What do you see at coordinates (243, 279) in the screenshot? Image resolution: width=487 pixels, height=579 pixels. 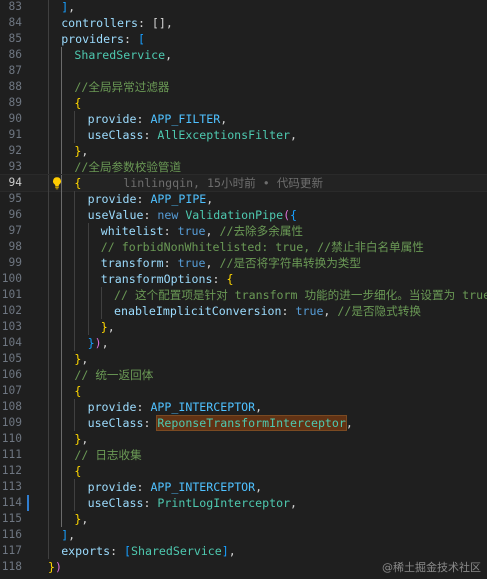 I see `code-line: 100 transformOptions: {` at bounding box center [243, 279].